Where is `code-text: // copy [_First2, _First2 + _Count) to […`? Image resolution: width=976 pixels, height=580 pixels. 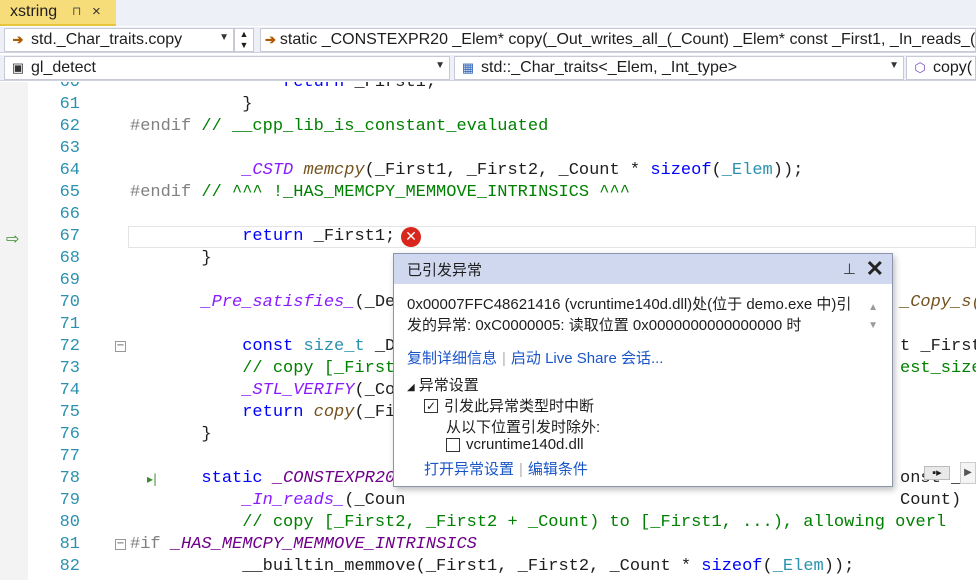 code-text: // copy [_First2, _First2 + _Count) to [… is located at coordinates (594, 522).